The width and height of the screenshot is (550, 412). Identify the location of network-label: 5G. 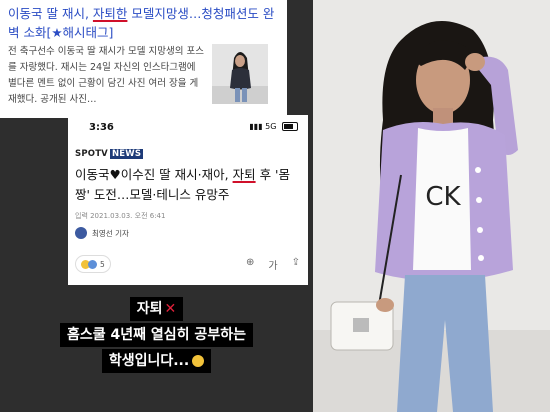
(271, 126).